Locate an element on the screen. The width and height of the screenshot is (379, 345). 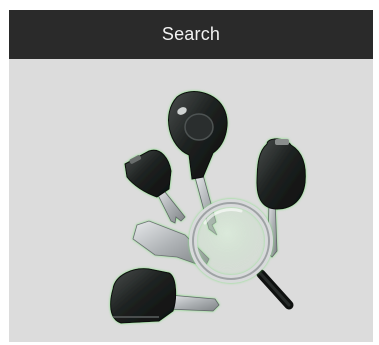
key-small-icon is located at coordinates (155, 186).